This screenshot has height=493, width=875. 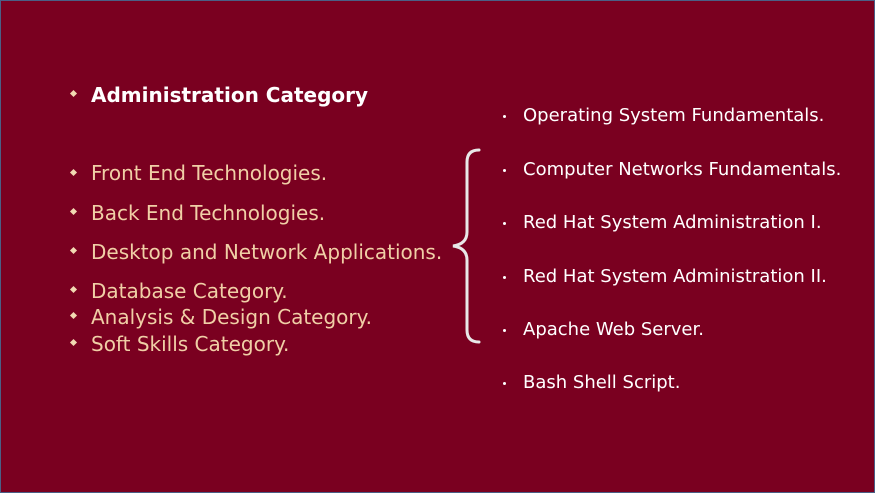 What do you see at coordinates (190, 344) in the screenshot?
I see `left-list-item-label: Soft Skills Category.` at bounding box center [190, 344].